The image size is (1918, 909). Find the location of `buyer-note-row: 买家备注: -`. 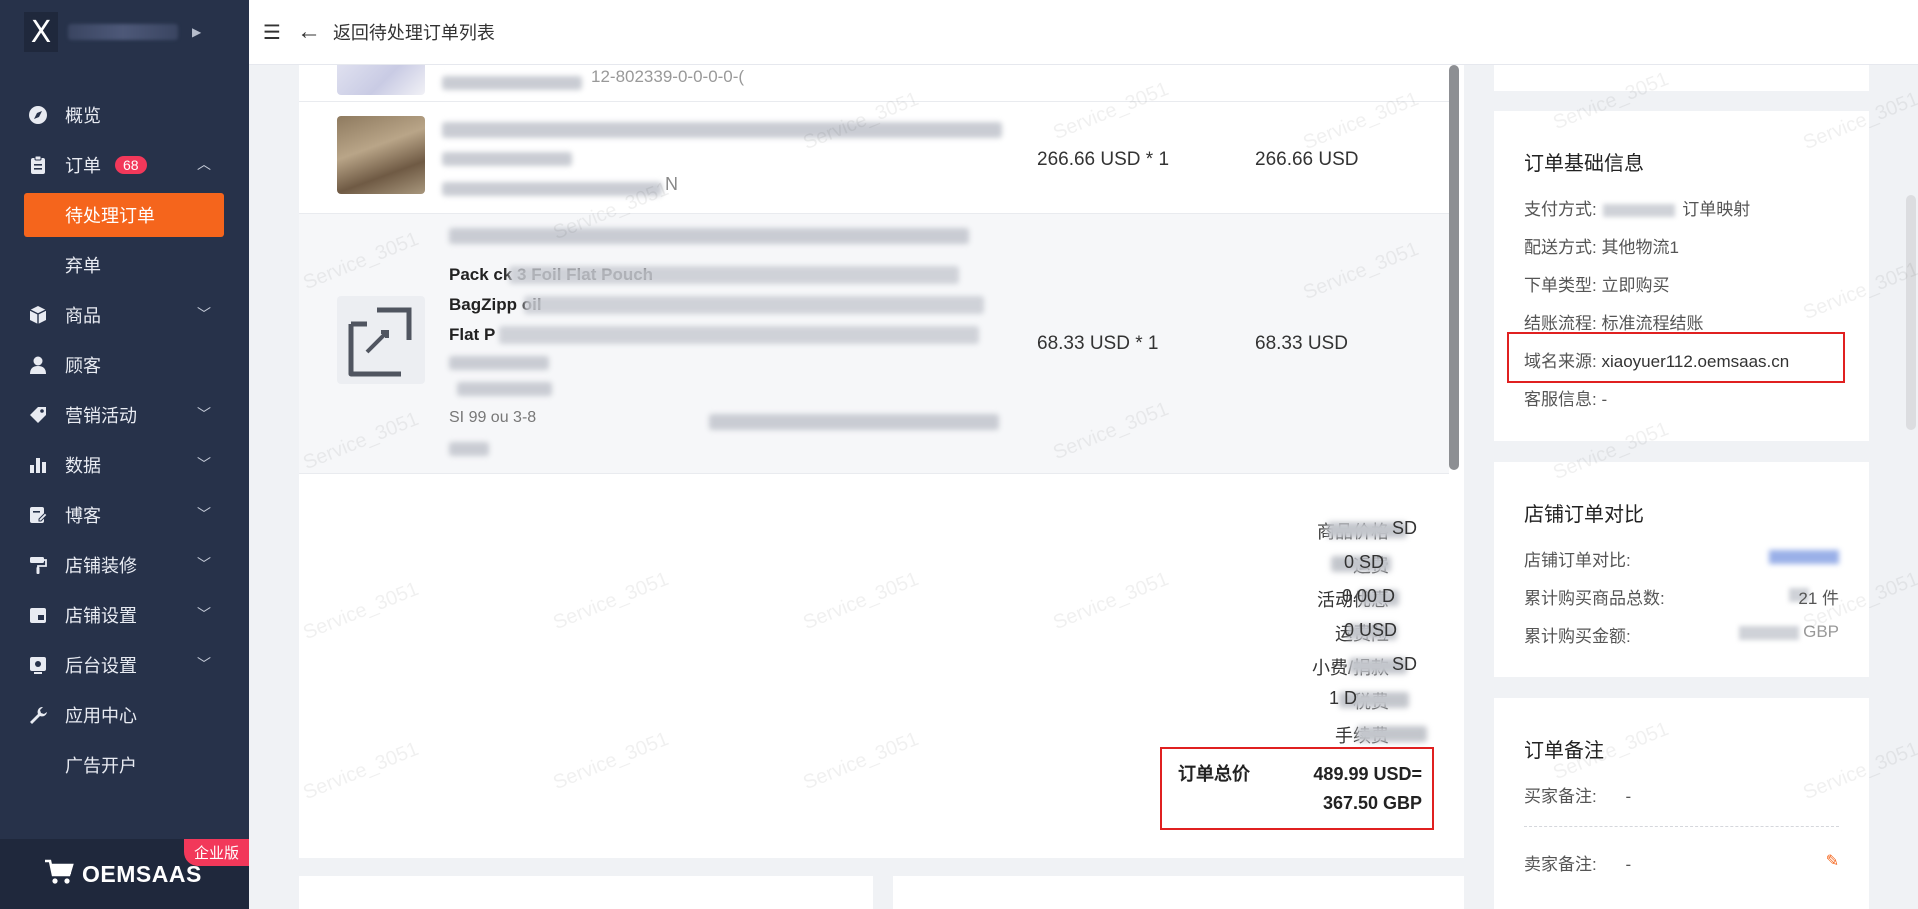

buyer-note-row: 买家备注: - is located at coordinates (1577, 794).